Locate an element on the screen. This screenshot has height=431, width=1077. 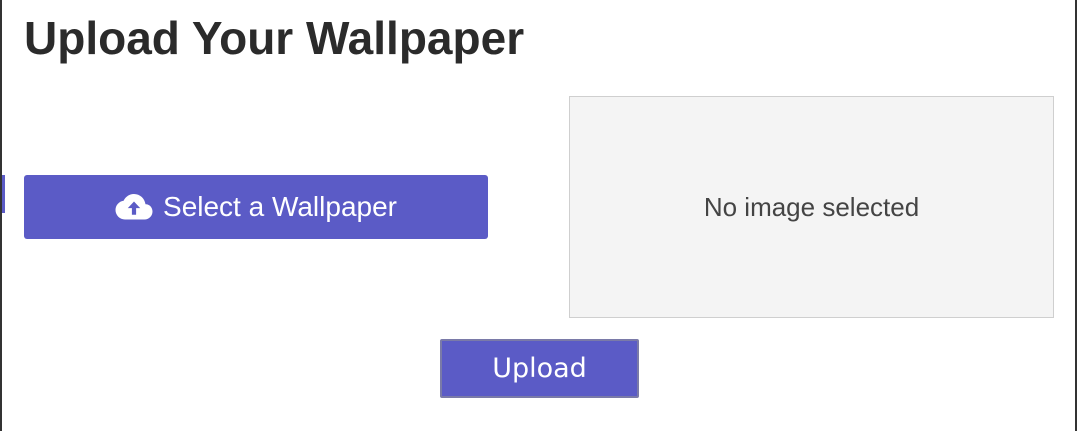
select-wallpaper-button: Select a Wallpaper is located at coordinates (256, 207).